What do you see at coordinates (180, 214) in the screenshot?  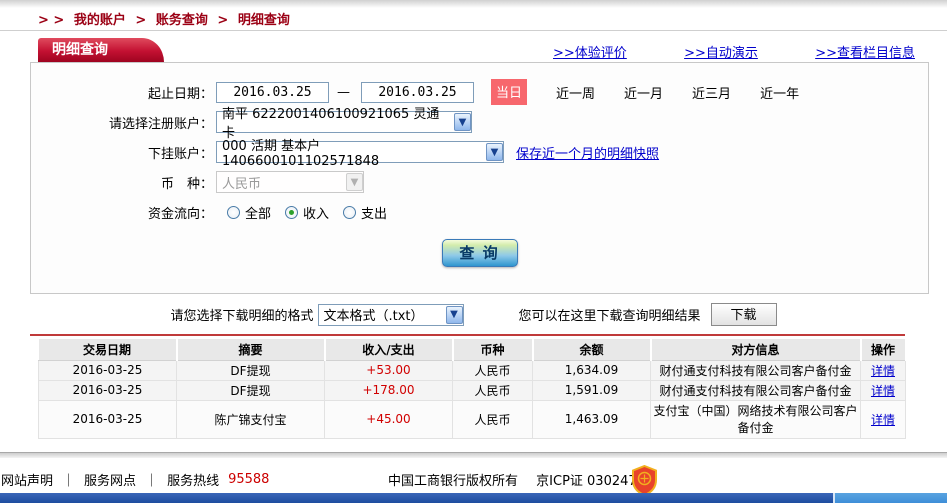 I see `fund-flow-label: 资金流向：` at bounding box center [180, 214].